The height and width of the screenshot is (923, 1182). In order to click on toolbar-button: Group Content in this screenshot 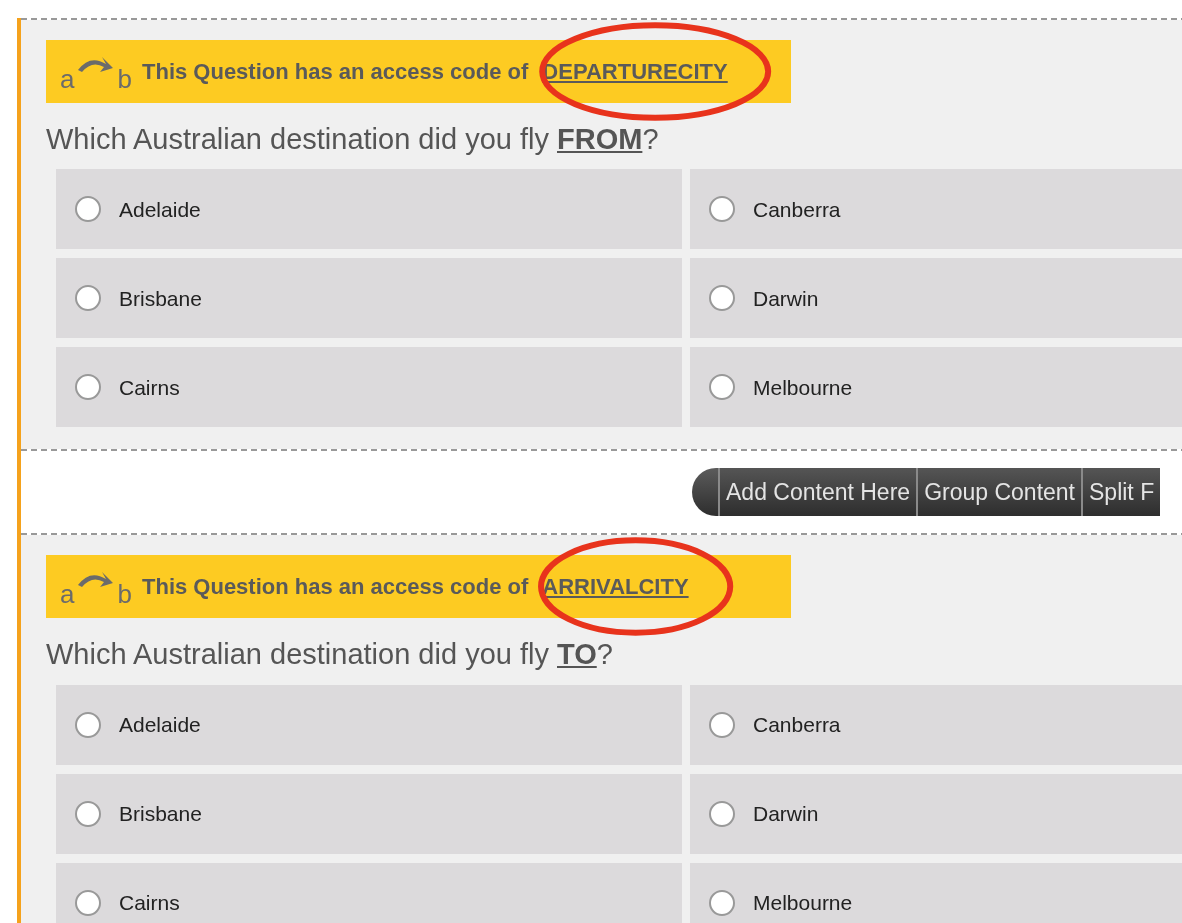, I will do `click(998, 492)`.